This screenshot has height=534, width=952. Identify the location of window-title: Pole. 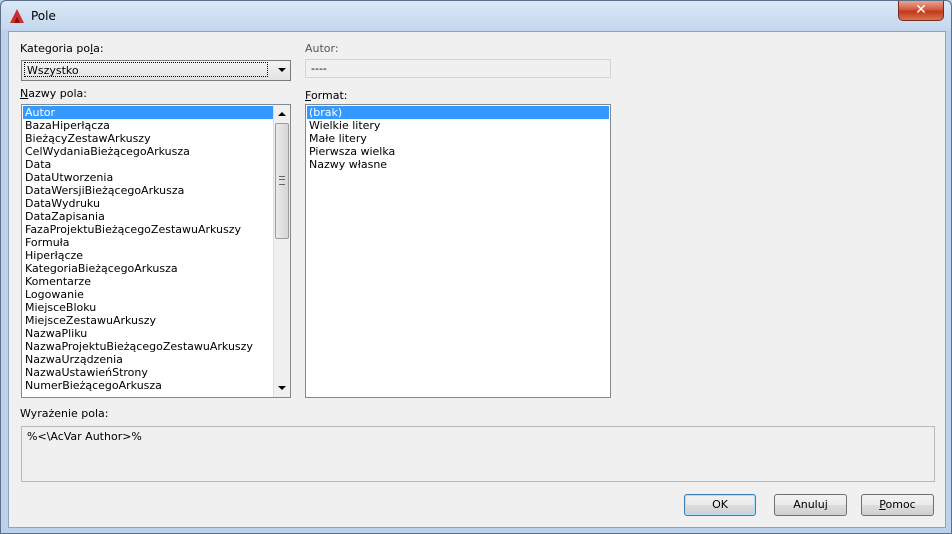
(43, 16).